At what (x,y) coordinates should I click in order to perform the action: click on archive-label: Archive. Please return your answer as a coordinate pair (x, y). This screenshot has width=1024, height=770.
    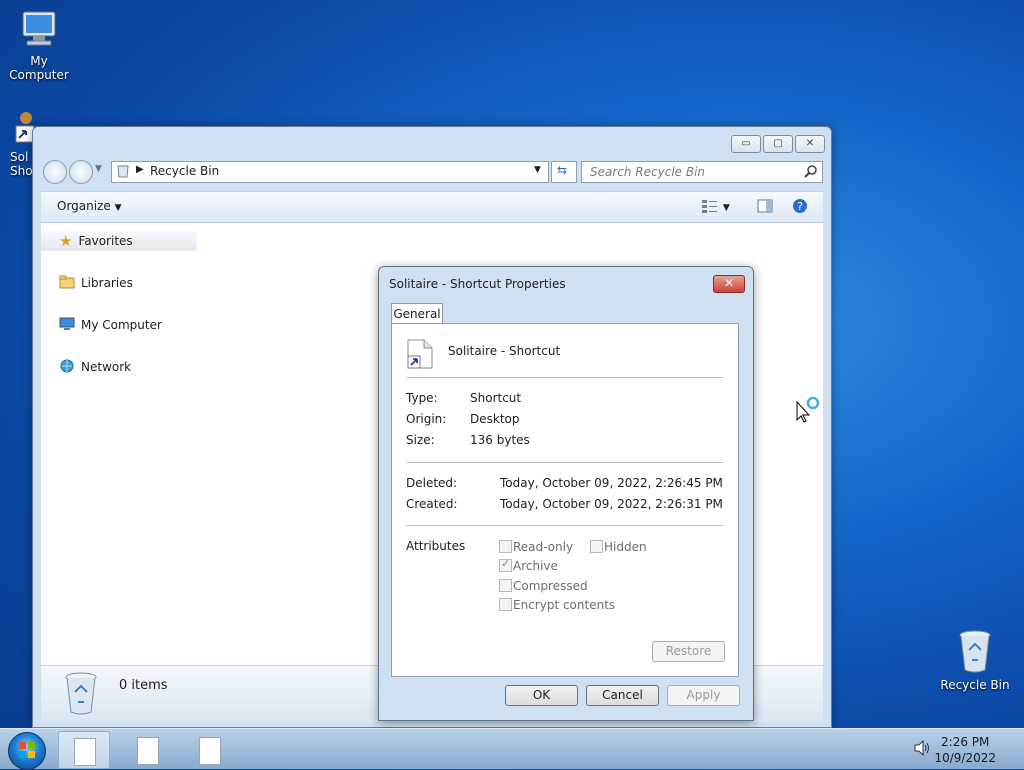
    Looking at the image, I should click on (535, 566).